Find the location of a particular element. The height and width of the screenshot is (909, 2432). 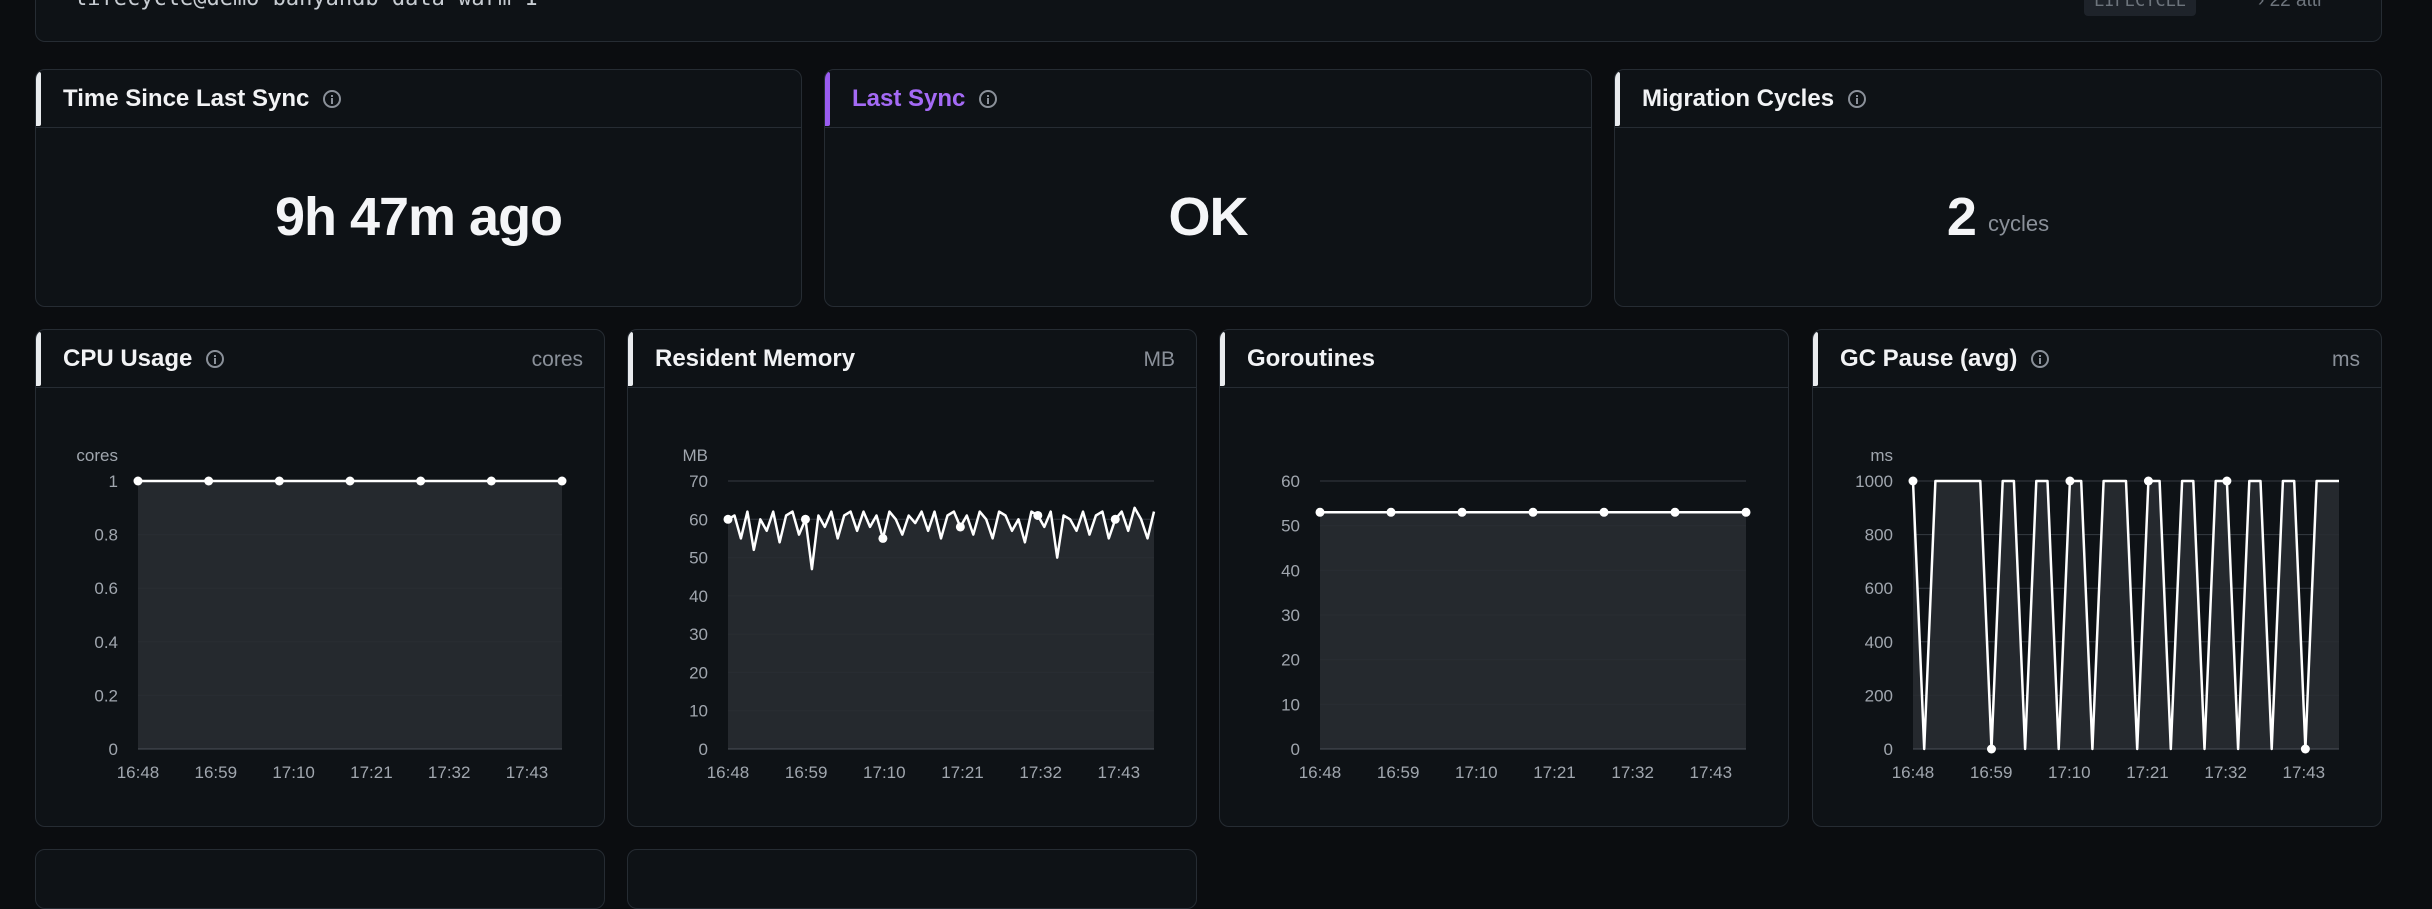

x-tick-label: 16:59 is located at coordinates (1991, 772).